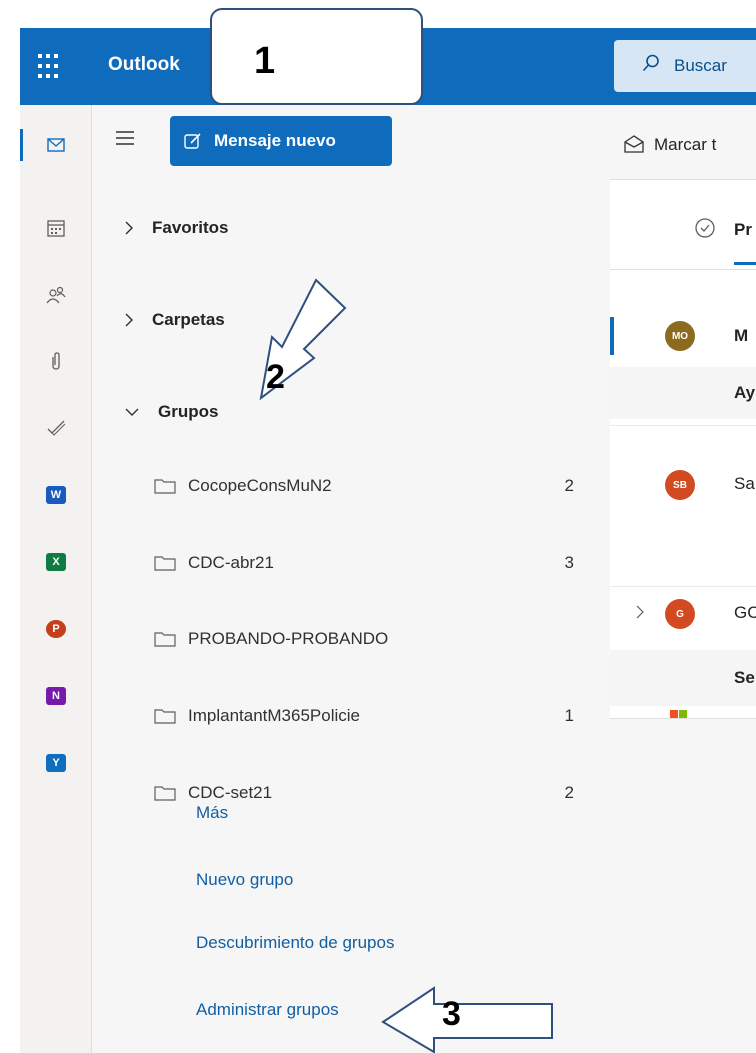 The width and height of the screenshot is (756, 1053). What do you see at coordinates (705, 228) in the screenshot?
I see `check-circle-icon` at bounding box center [705, 228].